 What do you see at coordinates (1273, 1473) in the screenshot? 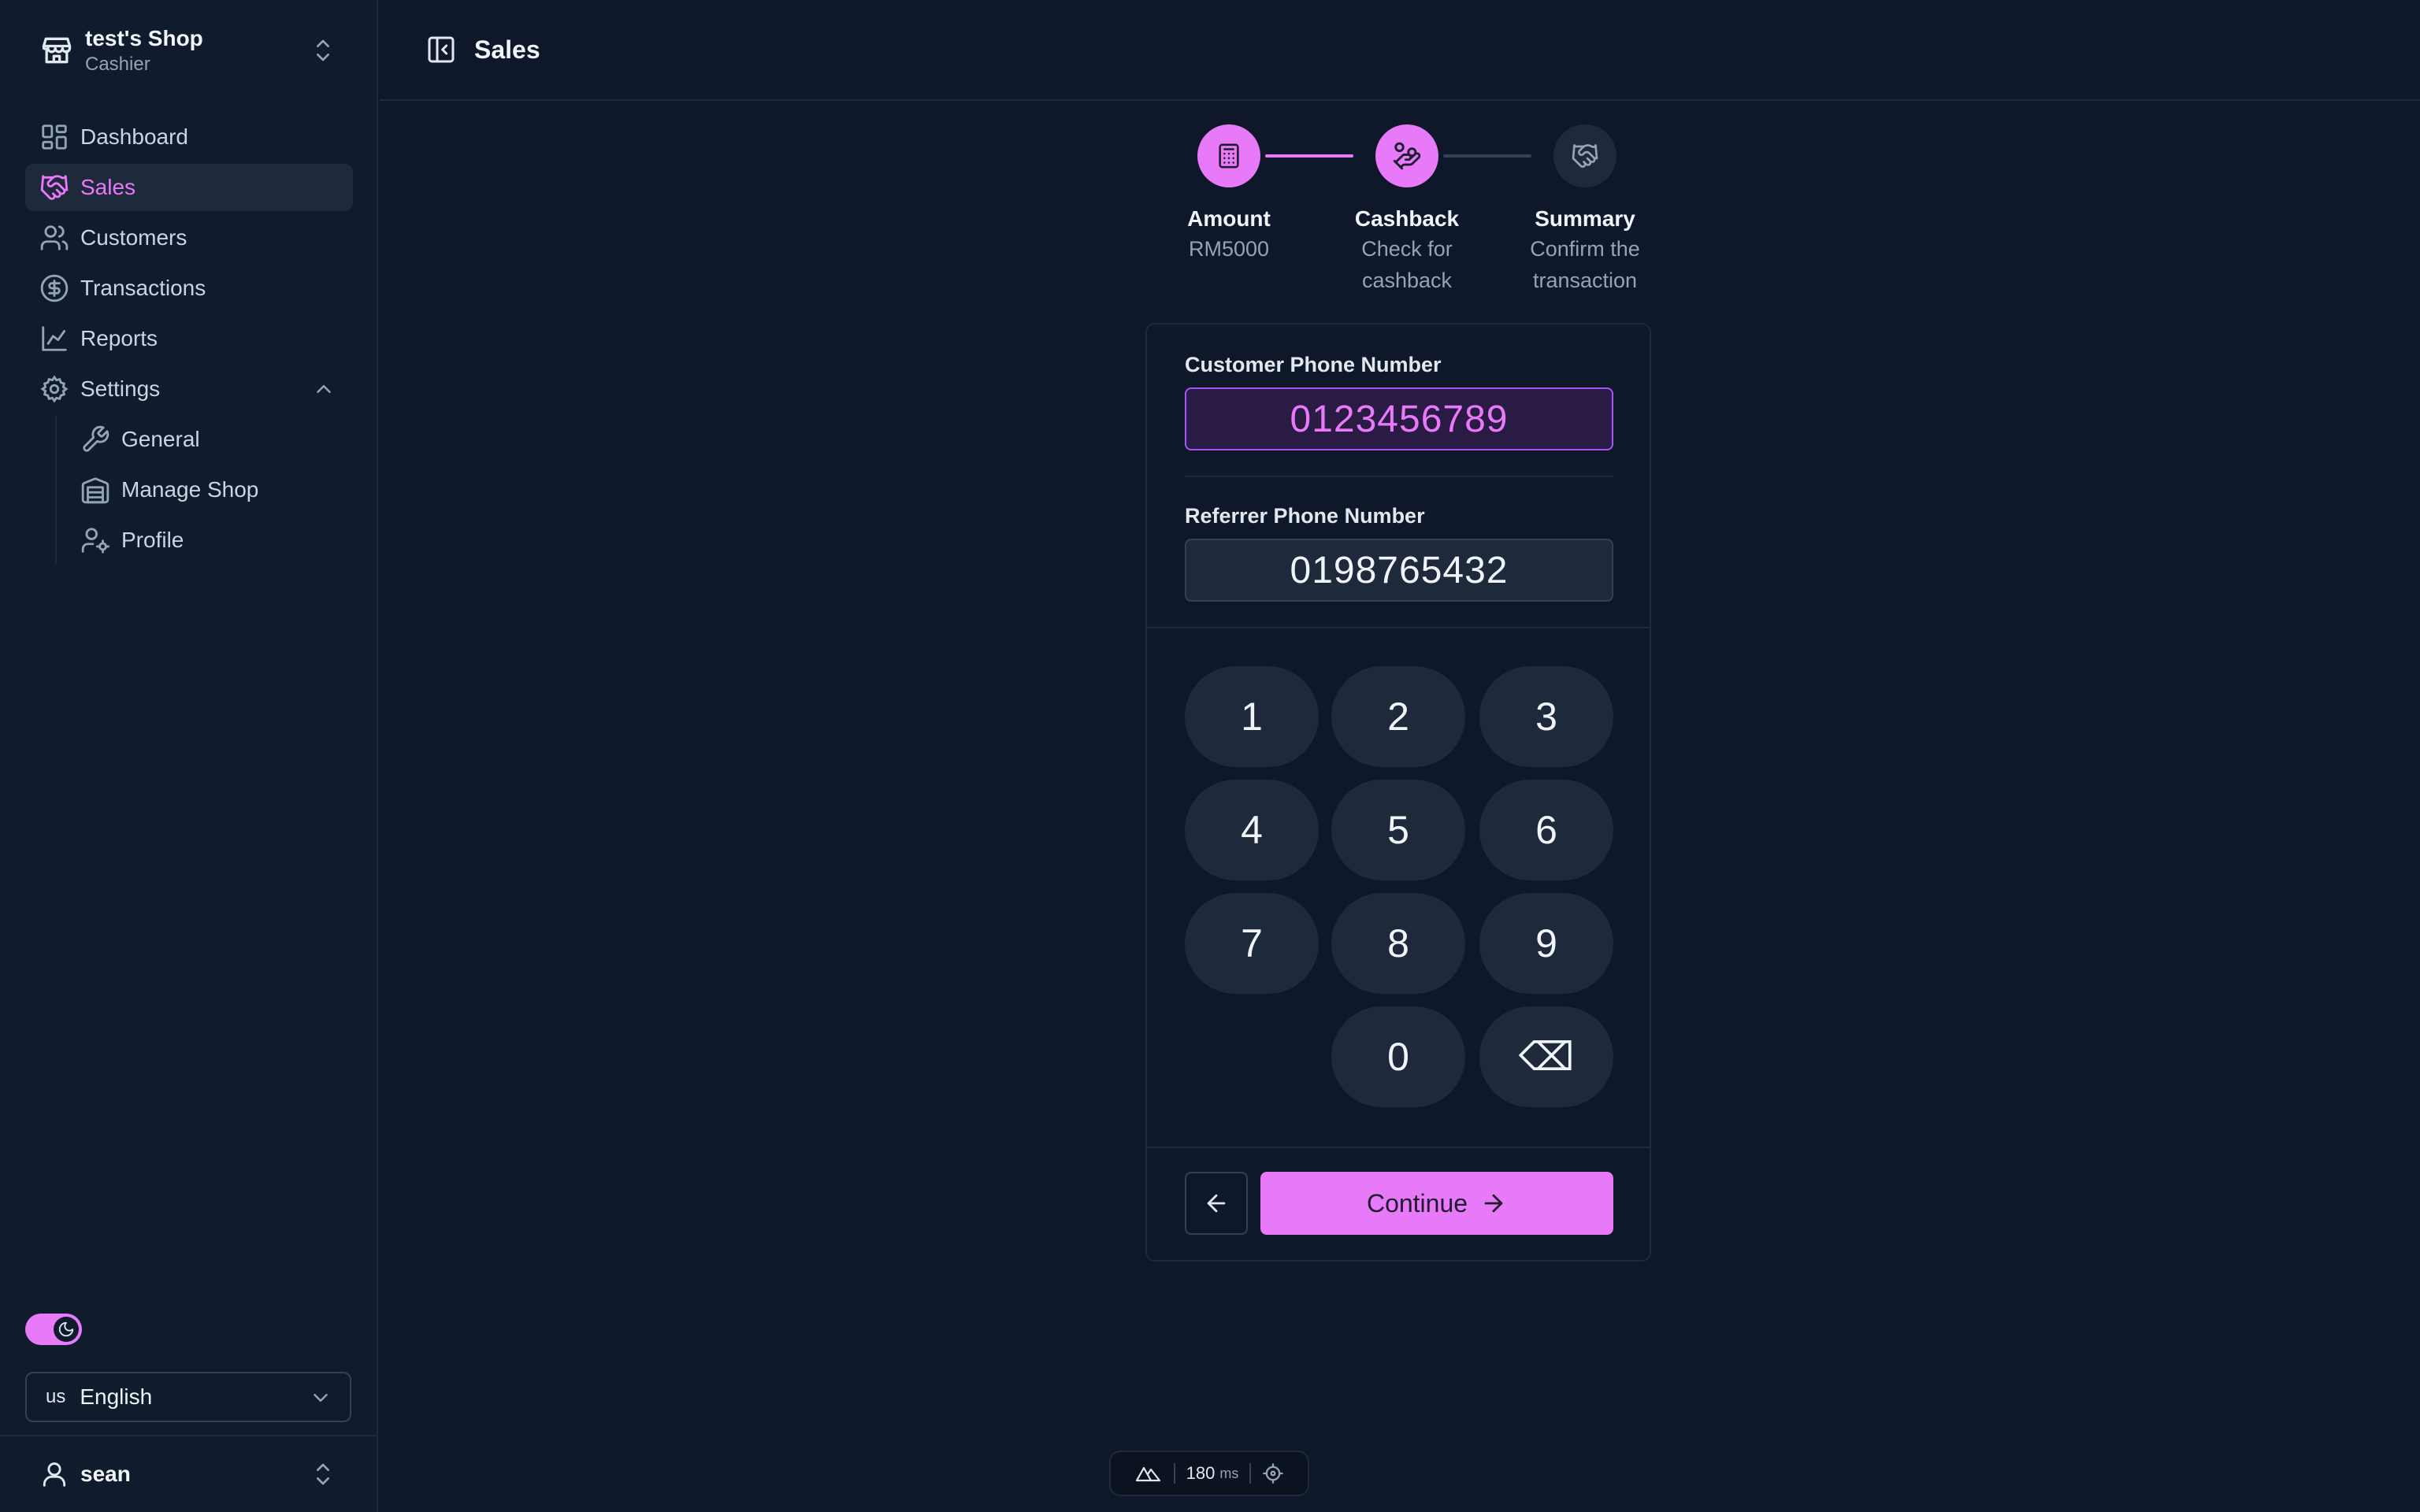
I see `crosshair-icon` at bounding box center [1273, 1473].